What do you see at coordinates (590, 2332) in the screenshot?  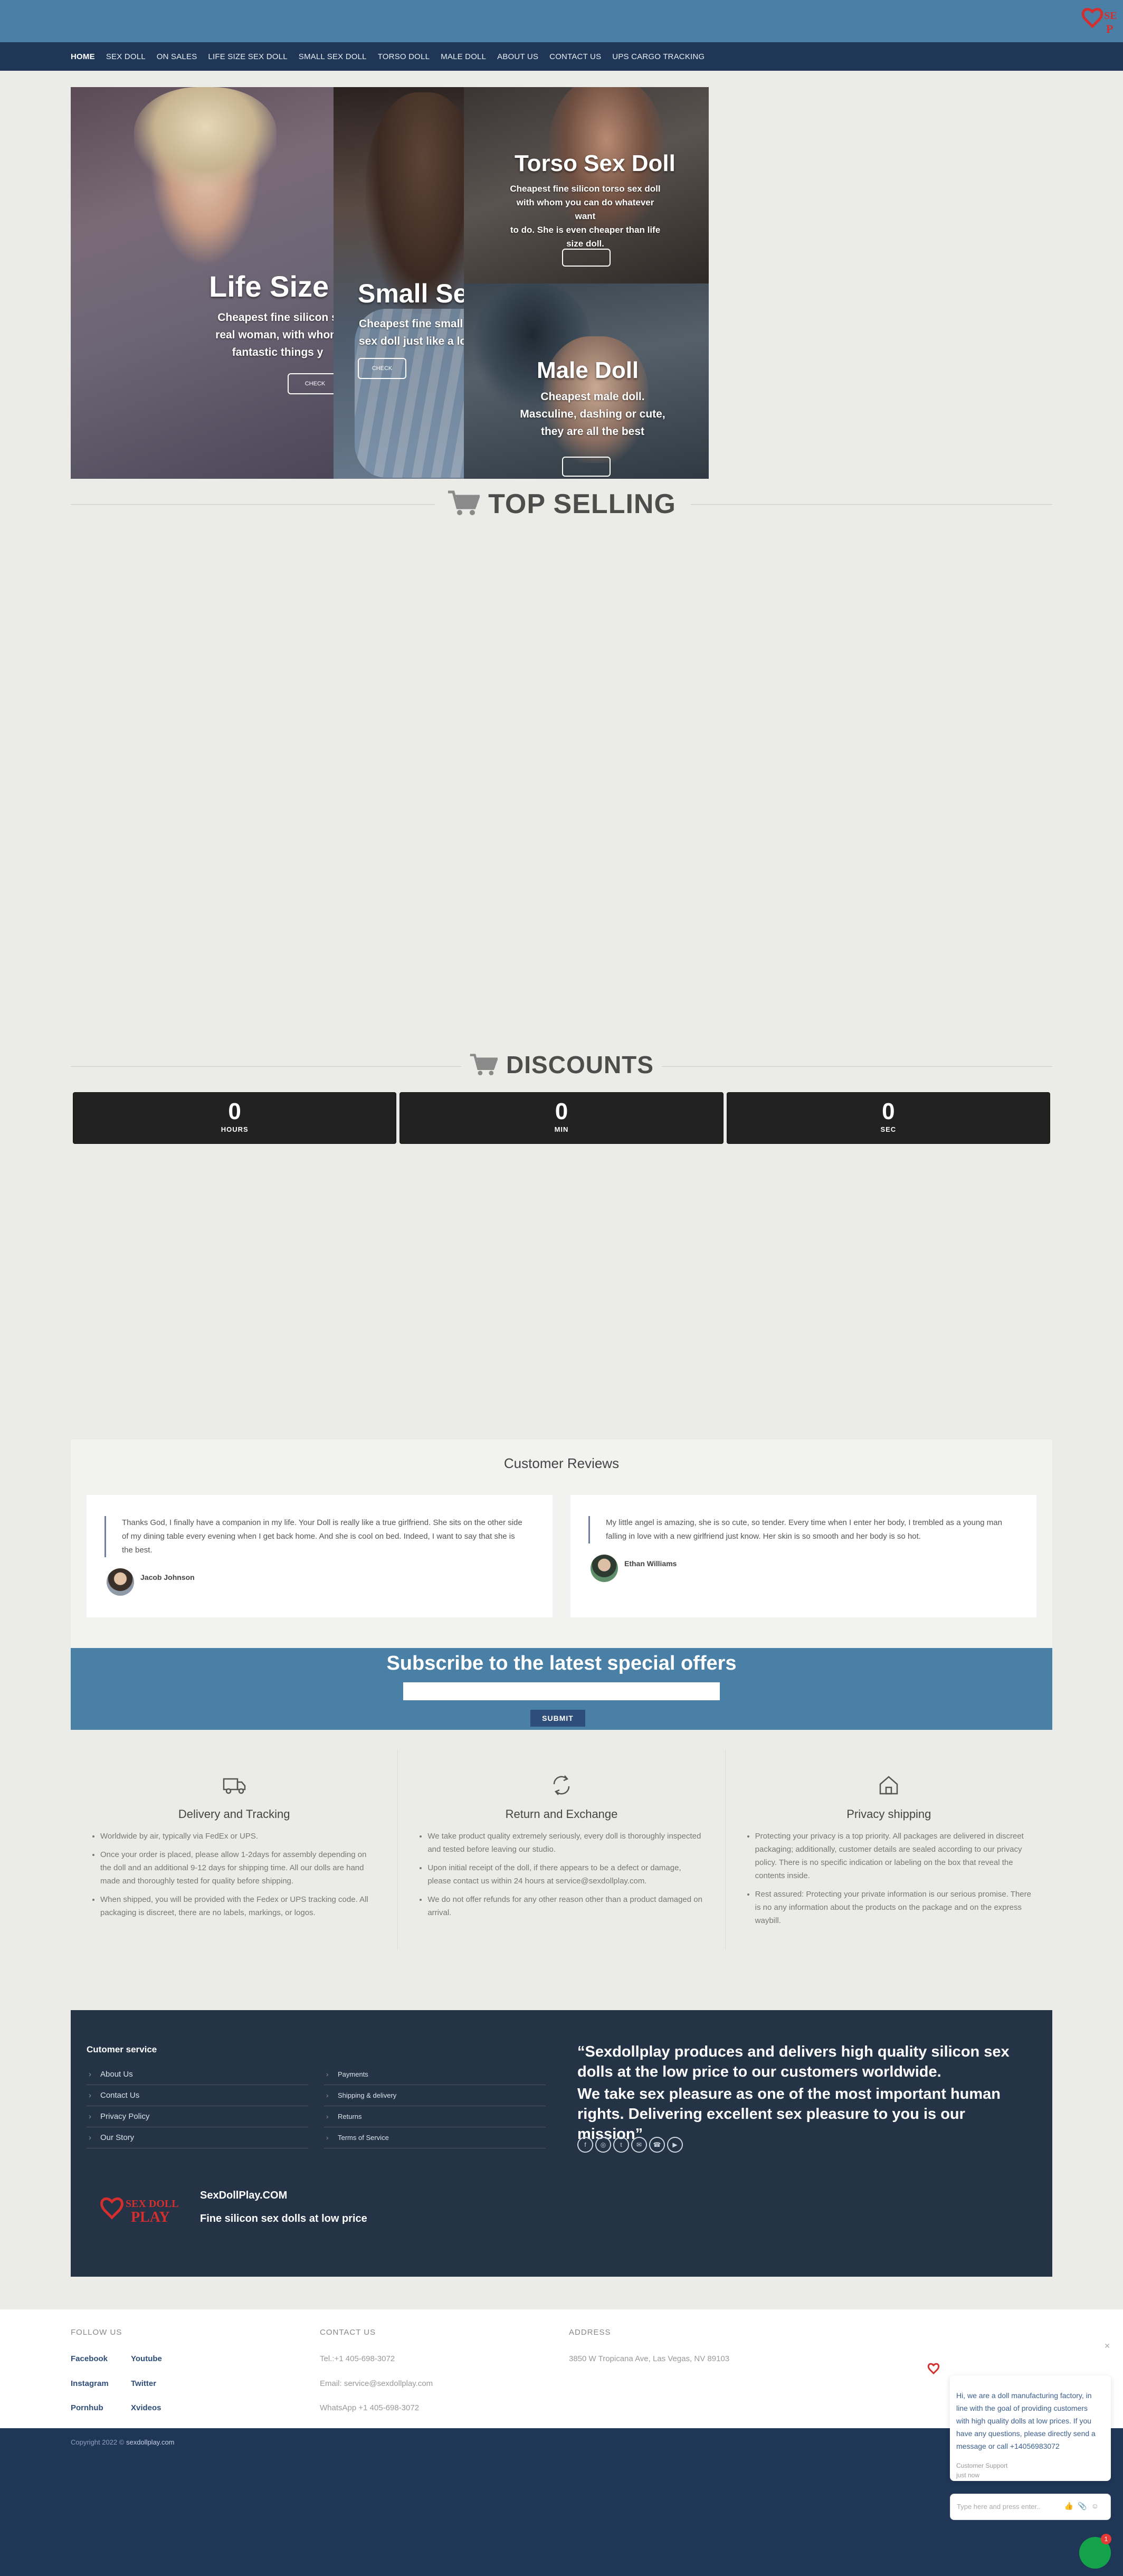 I see `address-title: ADDRESS` at bounding box center [590, 2332].